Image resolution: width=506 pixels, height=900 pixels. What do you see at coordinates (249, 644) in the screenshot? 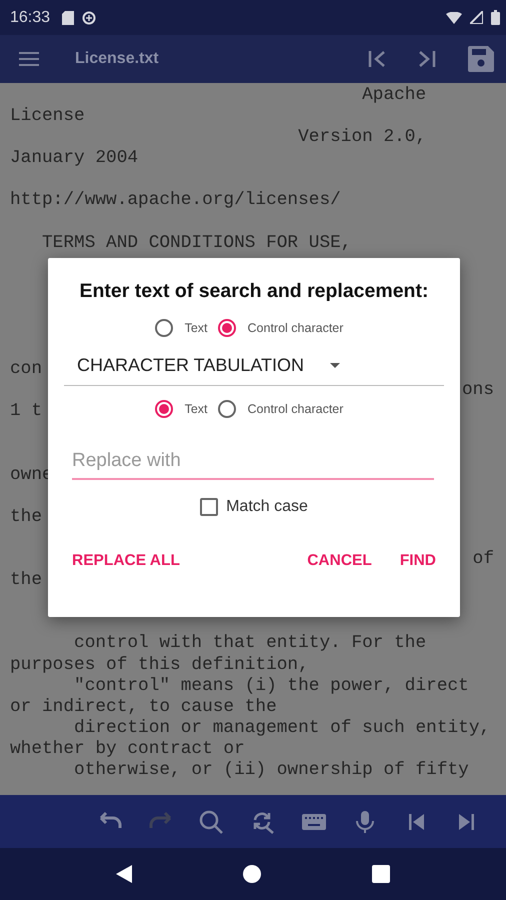
I see `document-text: control with that entity. For the` at bounding box center [249, 644].